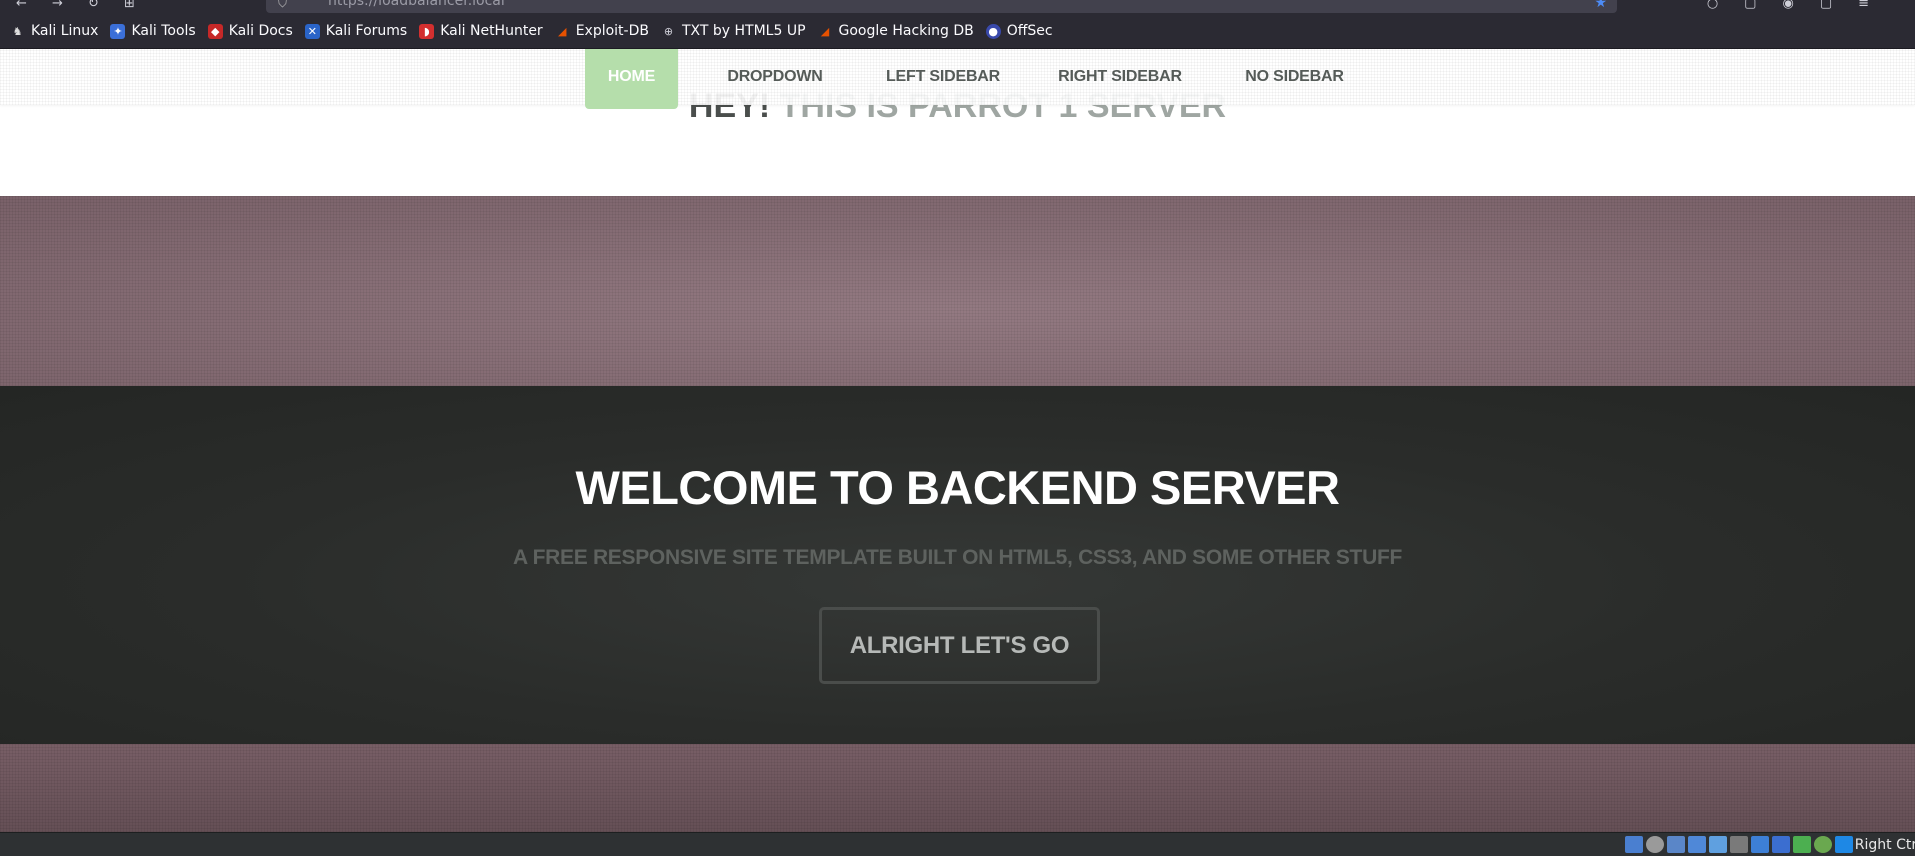  What do you see at coordinates (1718, 844) in the screenshot?
I see `usb-icon` at bounding box center [1718, 844].